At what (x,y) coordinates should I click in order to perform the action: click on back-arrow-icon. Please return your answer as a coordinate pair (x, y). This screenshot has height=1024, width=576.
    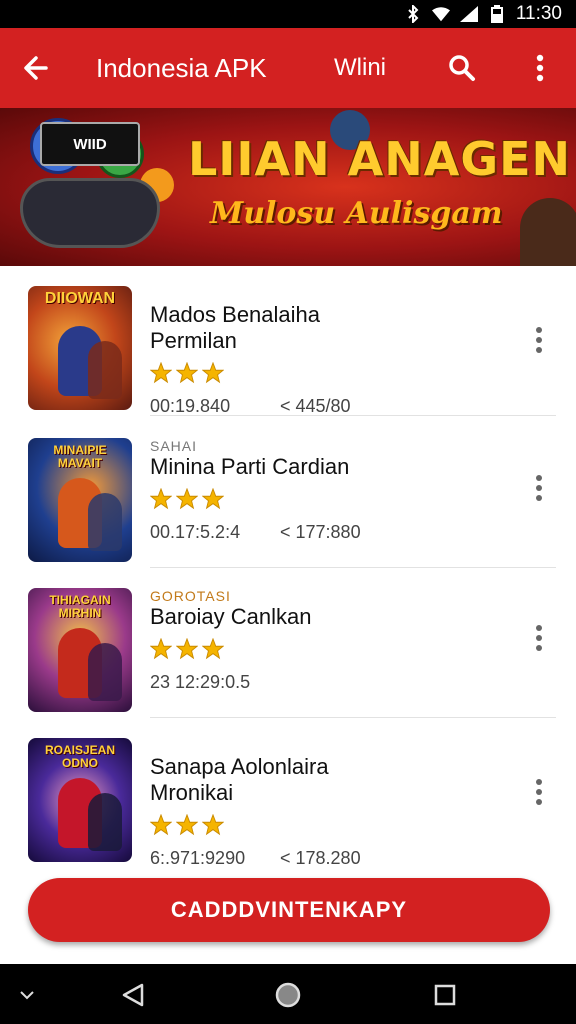
    Looking at the image, I should click on (36, 68).